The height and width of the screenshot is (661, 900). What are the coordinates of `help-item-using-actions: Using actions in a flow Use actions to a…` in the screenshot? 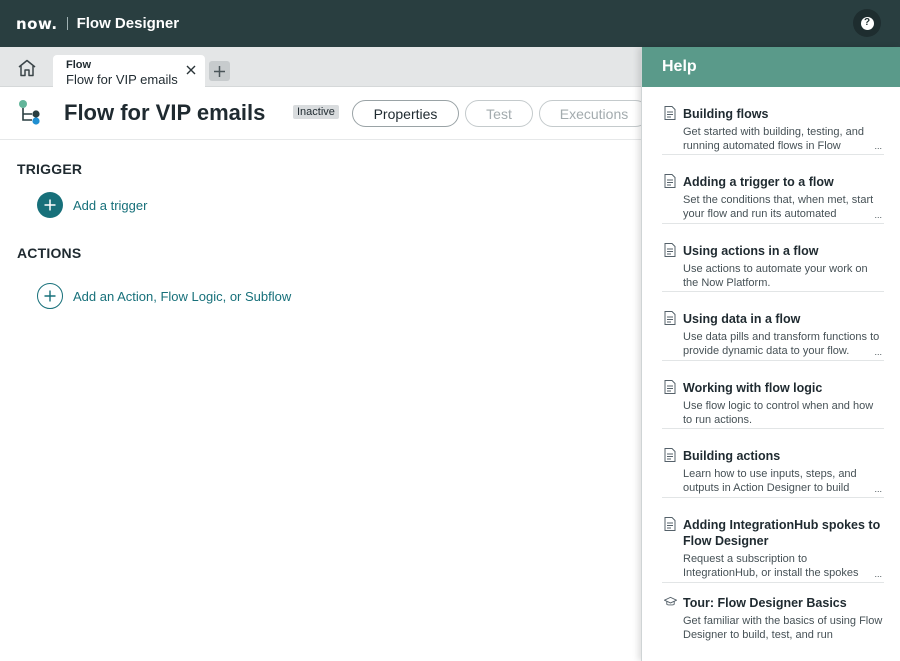 It's located at (773, 258).